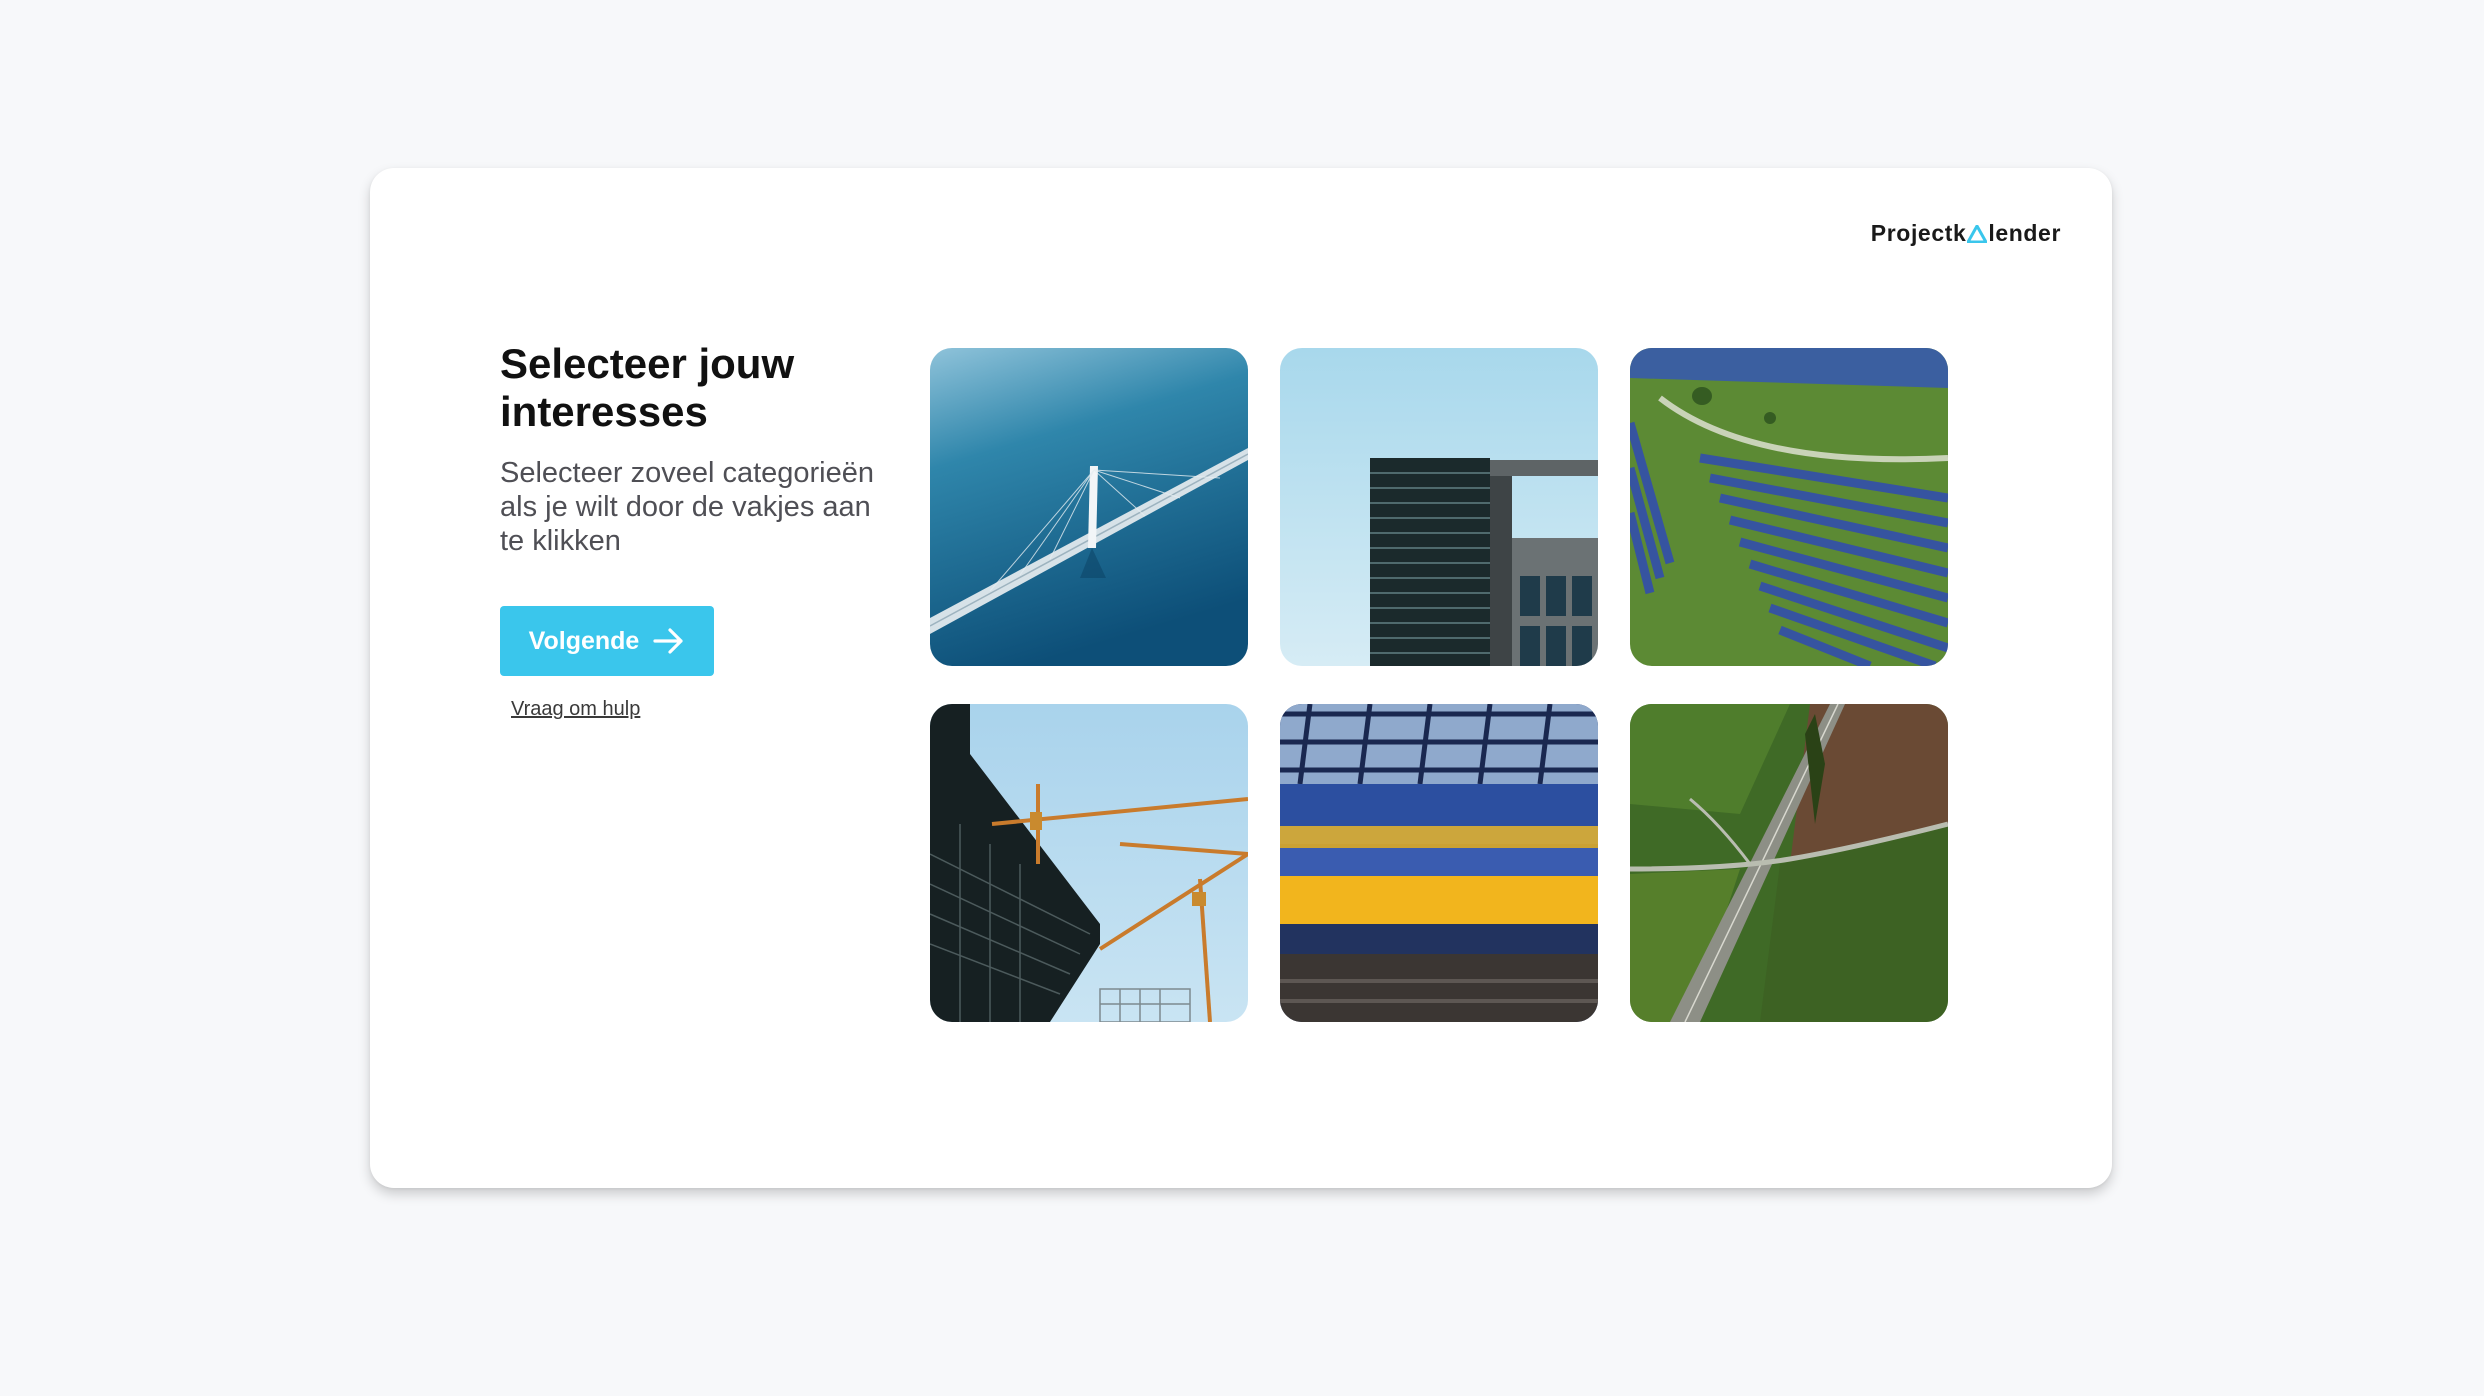 The width and height of the screenshot is (2484, 1396). What do you see at coordinates (2024, 233) in the screenshot?
I see `logo-text-suffix: lender` at bounding box center [2024, 233].